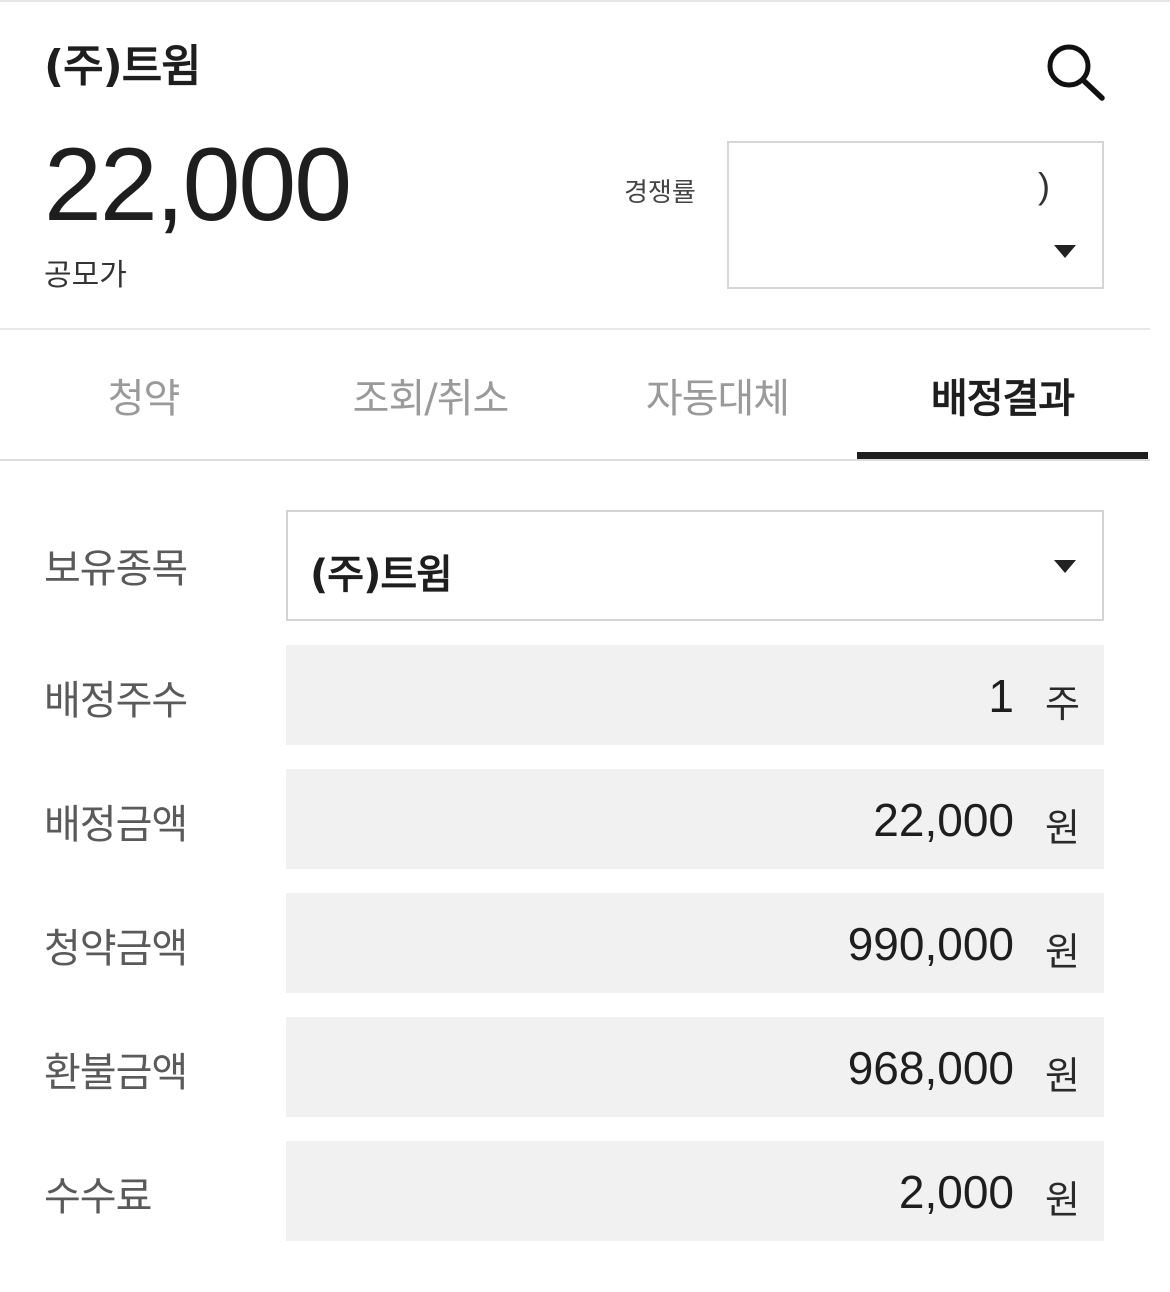 Image resolution: width=1170 pixels, height=1292 pixels. Describe the element at coordinates (1062, 1200) in the screenshot. I see `fee-unit: 원` at that location.